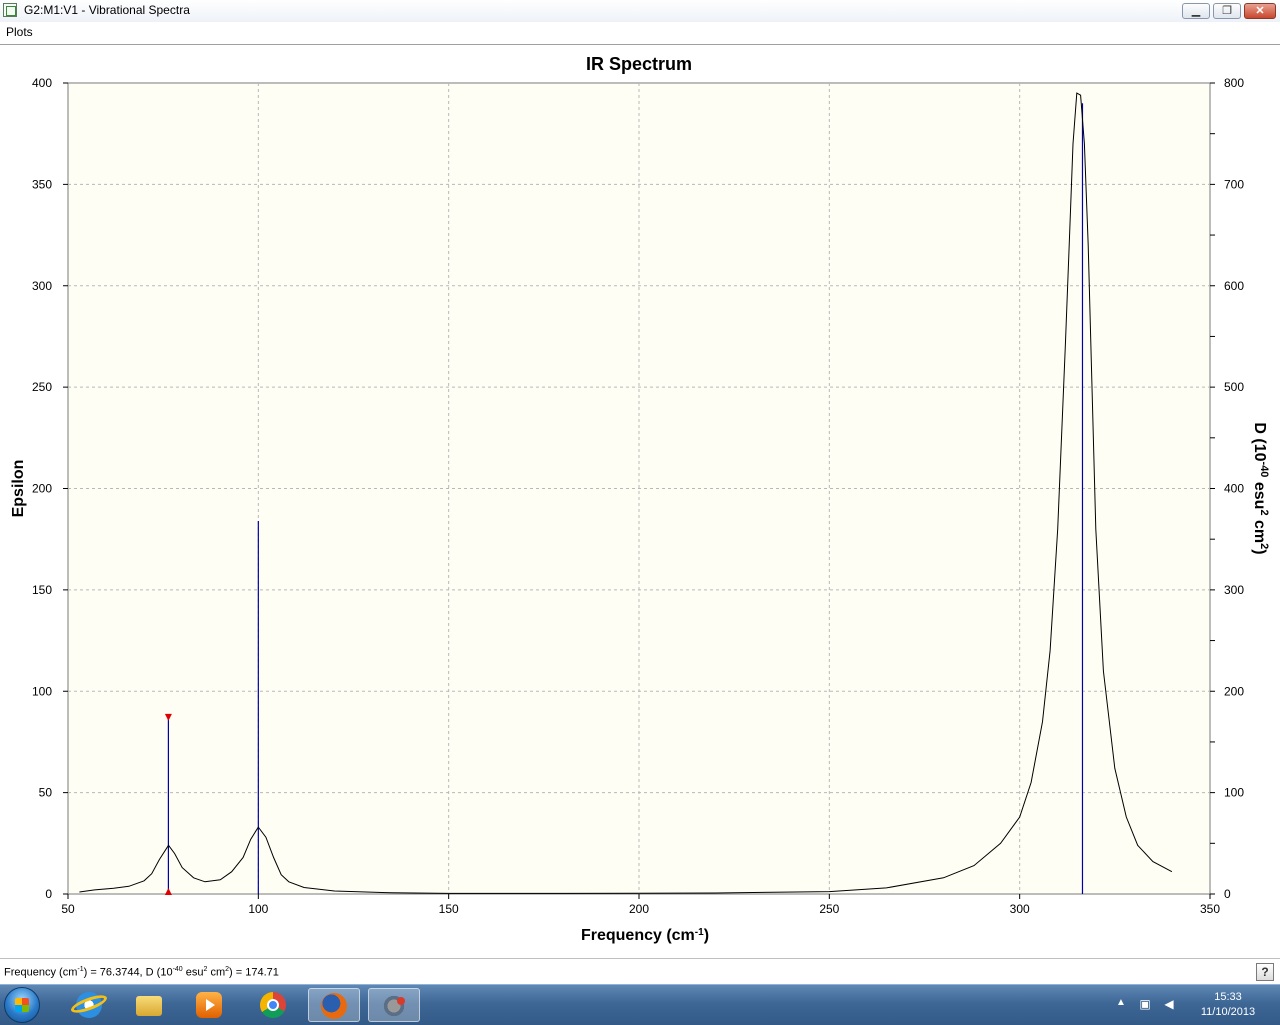 This screenshot has width=1280, height=1025. I want to click on x-tick-label: 300, so click(1020, 909).